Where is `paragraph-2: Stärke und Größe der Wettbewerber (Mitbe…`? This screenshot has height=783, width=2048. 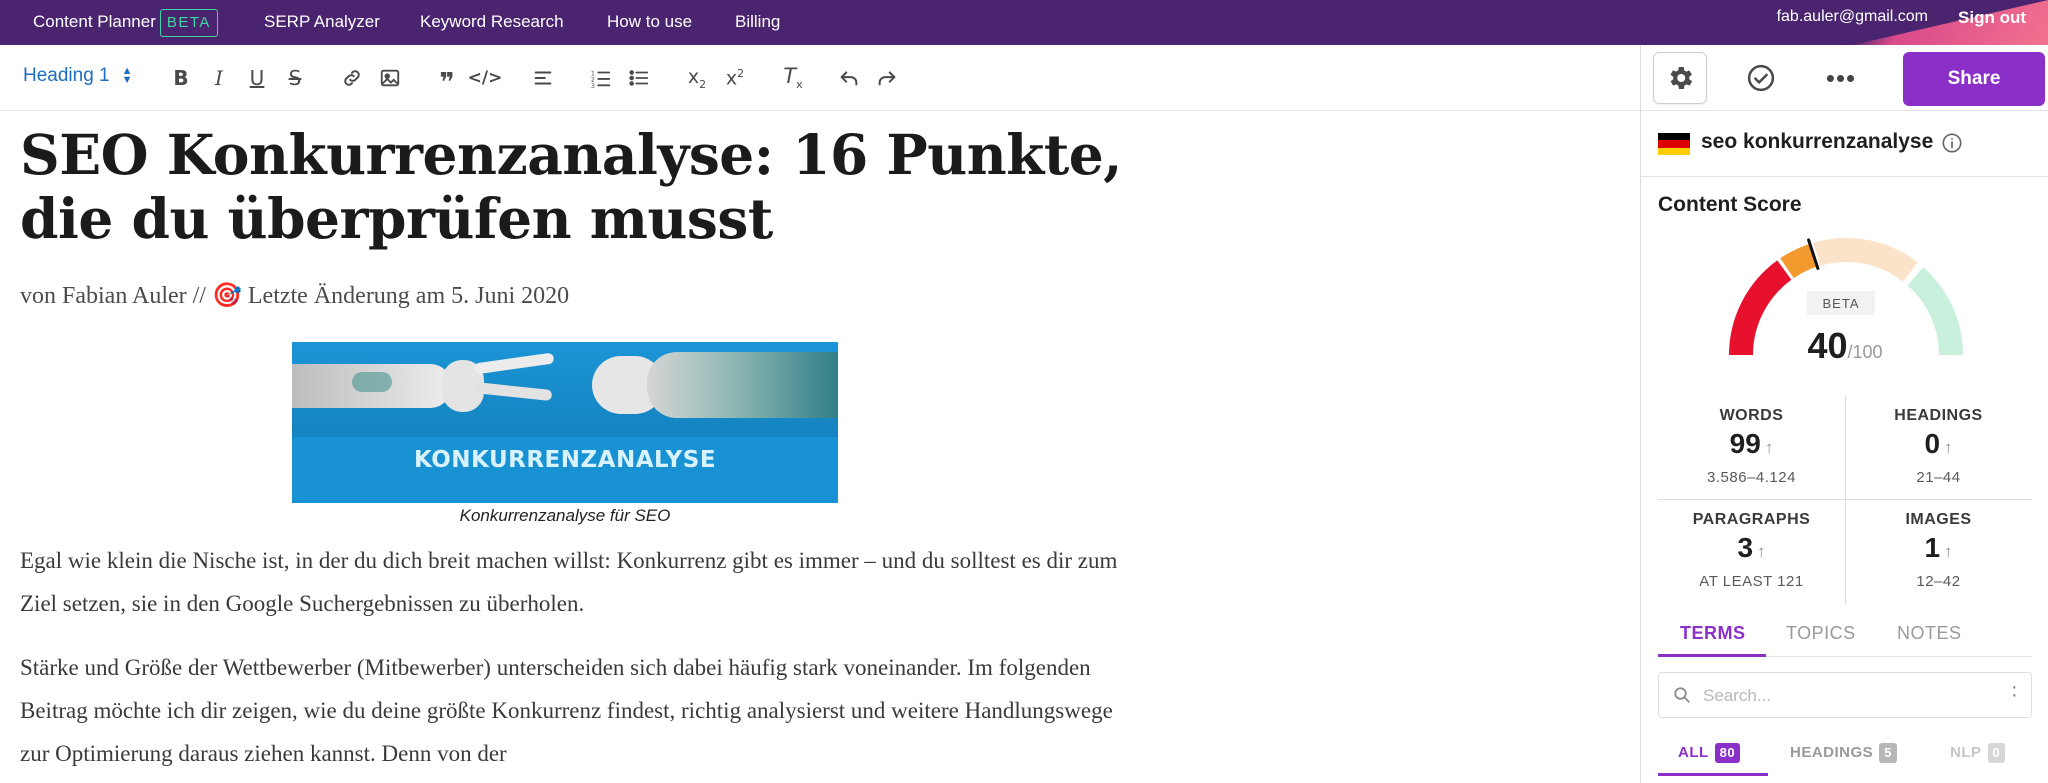
paragraph-2: Stärke und Größe der Wettbewerber (Mitbe… is located at coordinates (582, 710).